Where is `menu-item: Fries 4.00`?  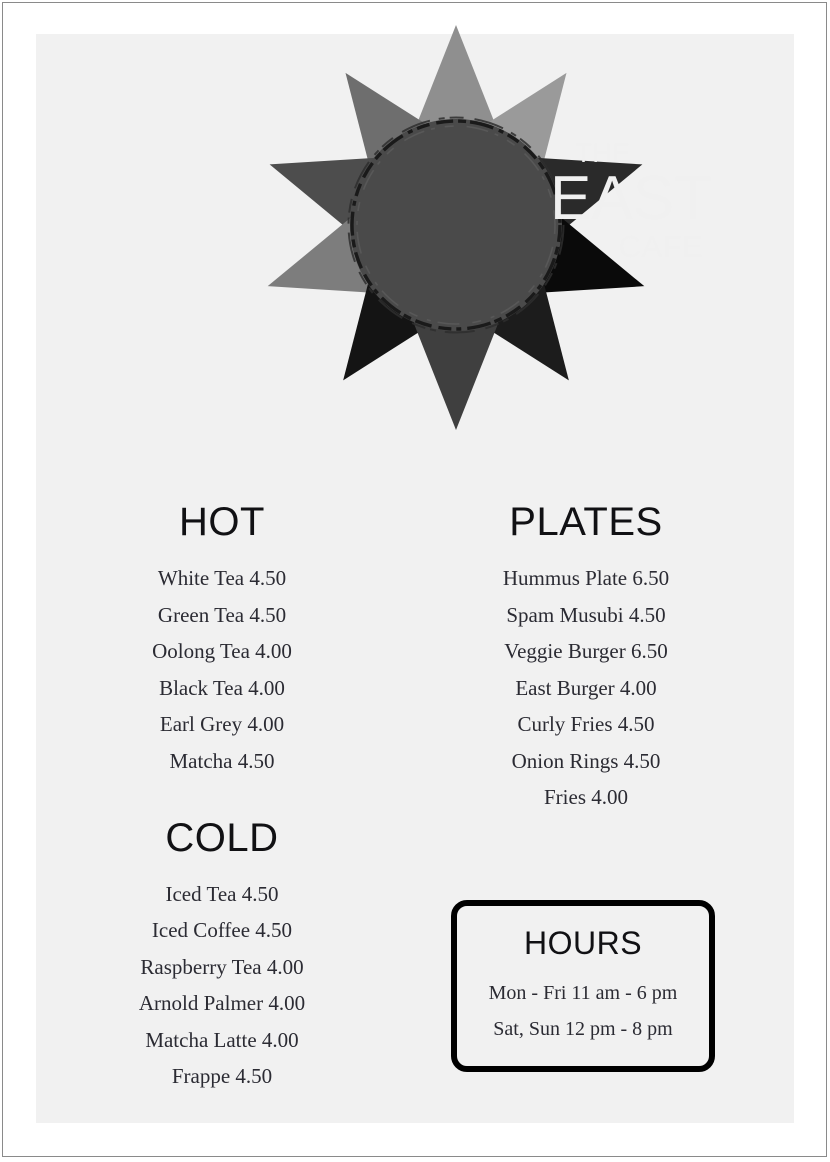
menu-item: Fries 4.00 is located at coordinates (586, 797).